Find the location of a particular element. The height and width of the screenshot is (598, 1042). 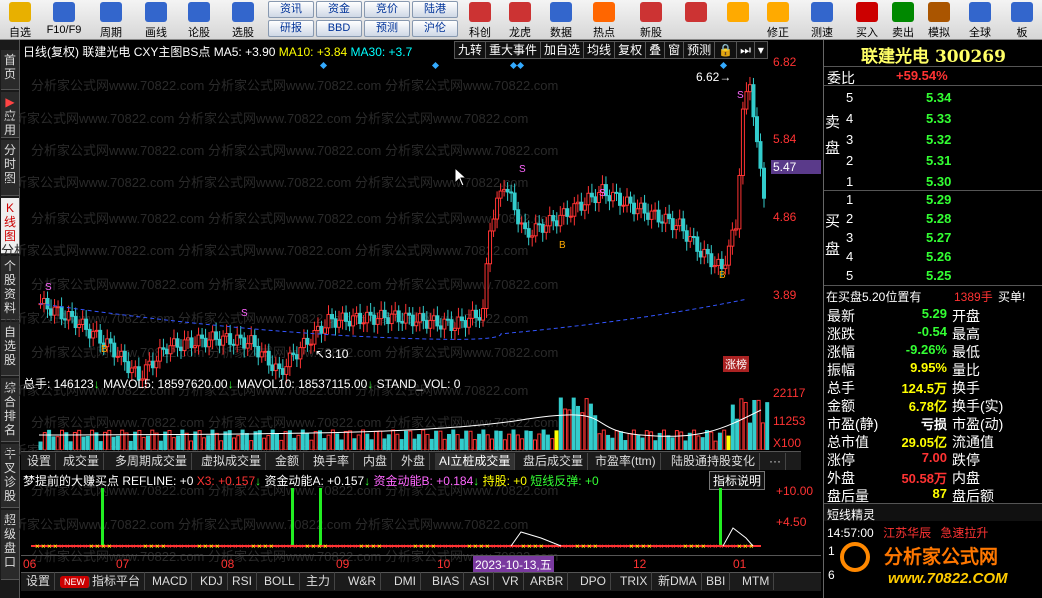

vol-tab-turnover: 换手率 is located at coordinates (332, 461).